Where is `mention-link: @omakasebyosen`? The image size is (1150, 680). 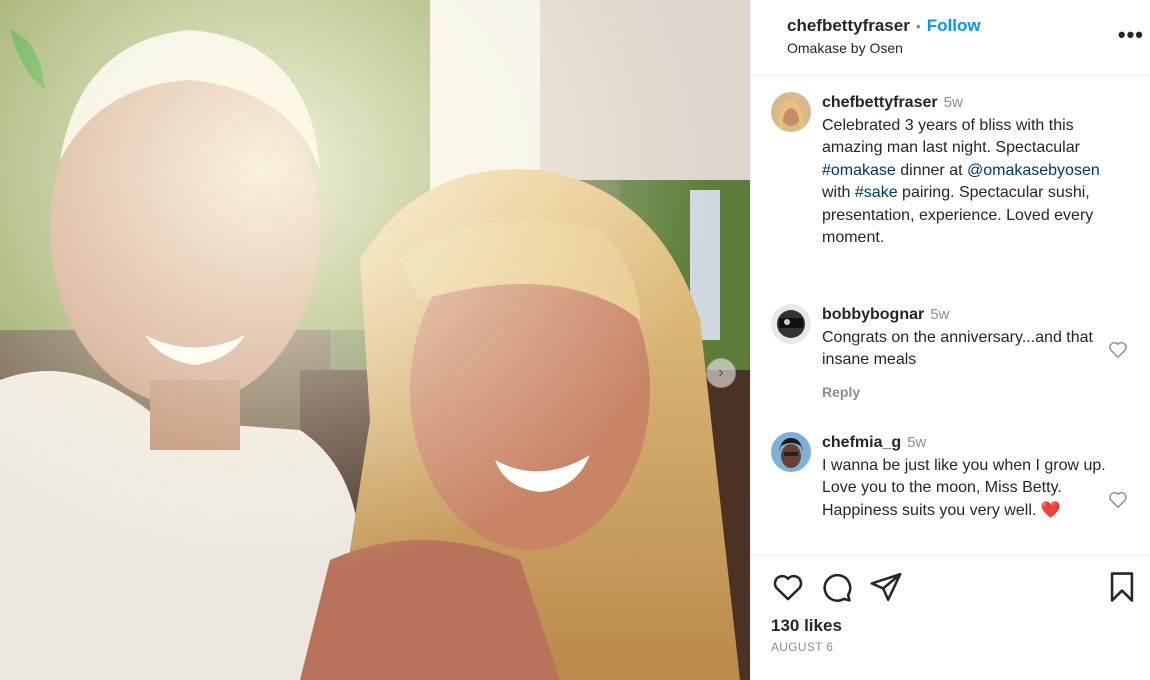 mention-link: @omakasebyosen is located at coordinates (1033, 170).